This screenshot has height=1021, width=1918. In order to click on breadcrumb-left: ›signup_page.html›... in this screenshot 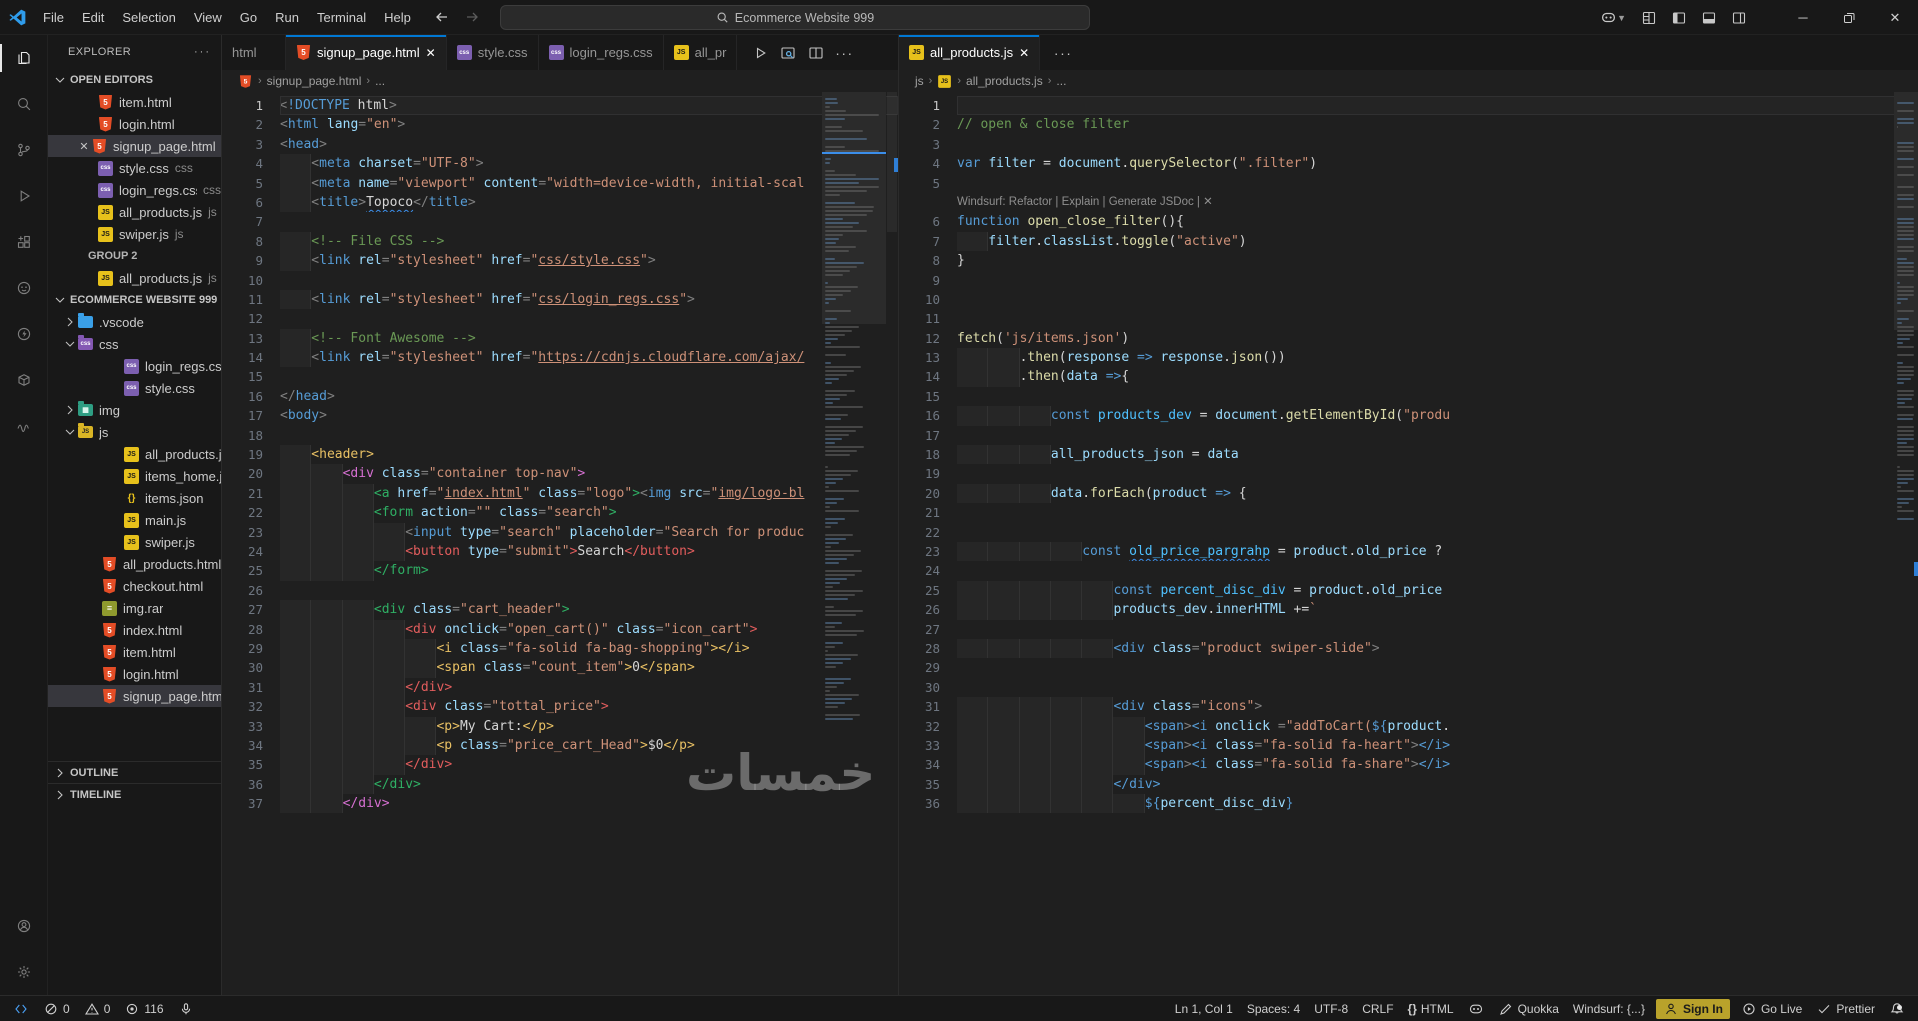, I will do `click(560, 81)`.